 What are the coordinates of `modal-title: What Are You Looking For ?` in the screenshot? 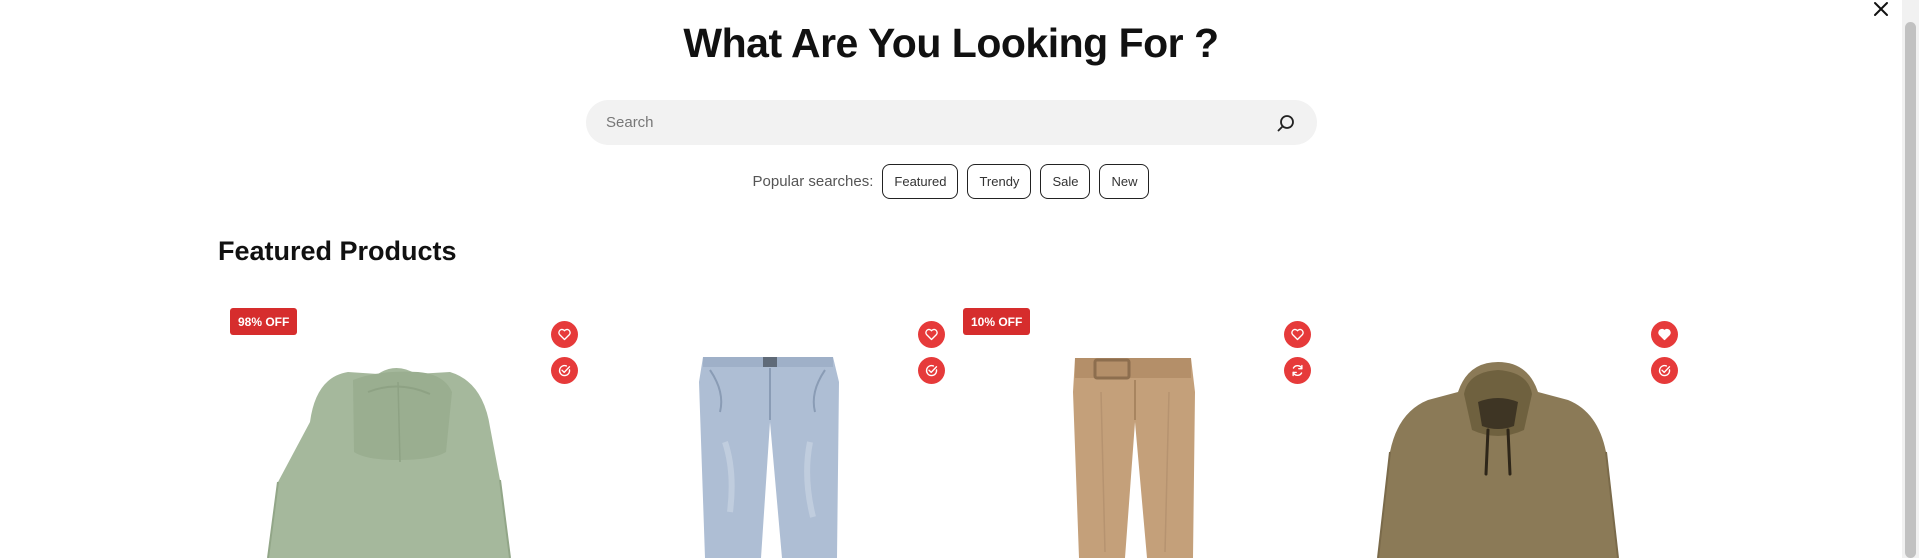 It's located at (951, 43).